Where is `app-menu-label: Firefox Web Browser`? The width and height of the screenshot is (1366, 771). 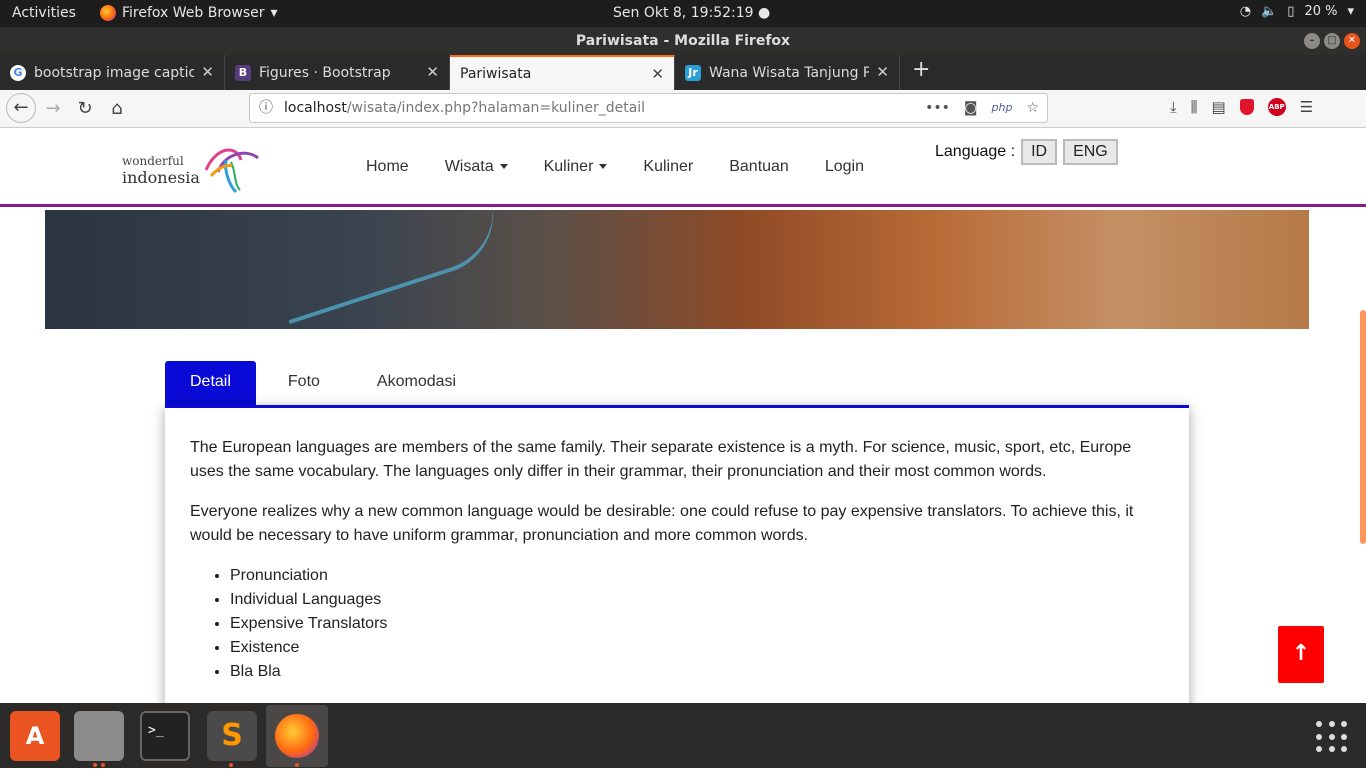 app-menu-label: Firefox Web Browser is located at coordinates (193, 13).